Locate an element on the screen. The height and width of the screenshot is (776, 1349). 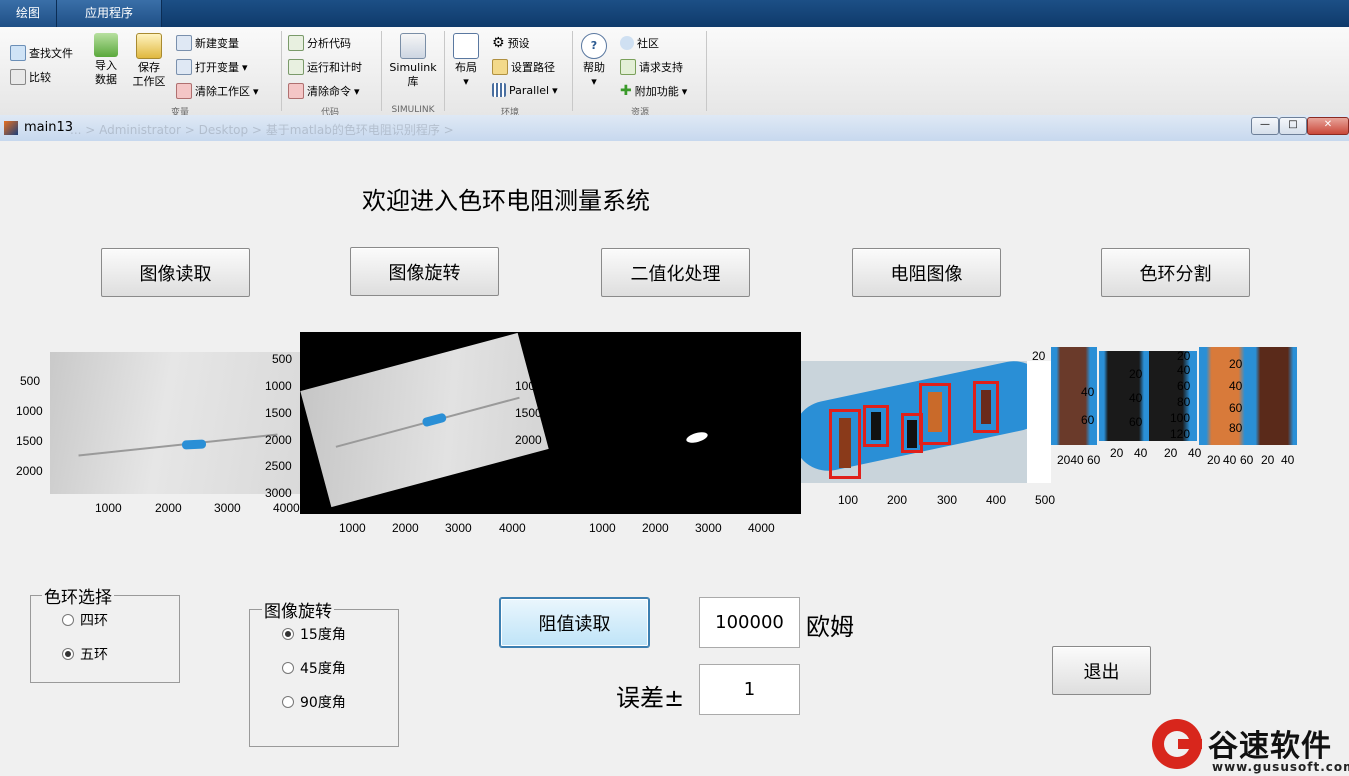
ribbon-tab-bar: 绘图 应用程序 is located at coordinates (674, 13).